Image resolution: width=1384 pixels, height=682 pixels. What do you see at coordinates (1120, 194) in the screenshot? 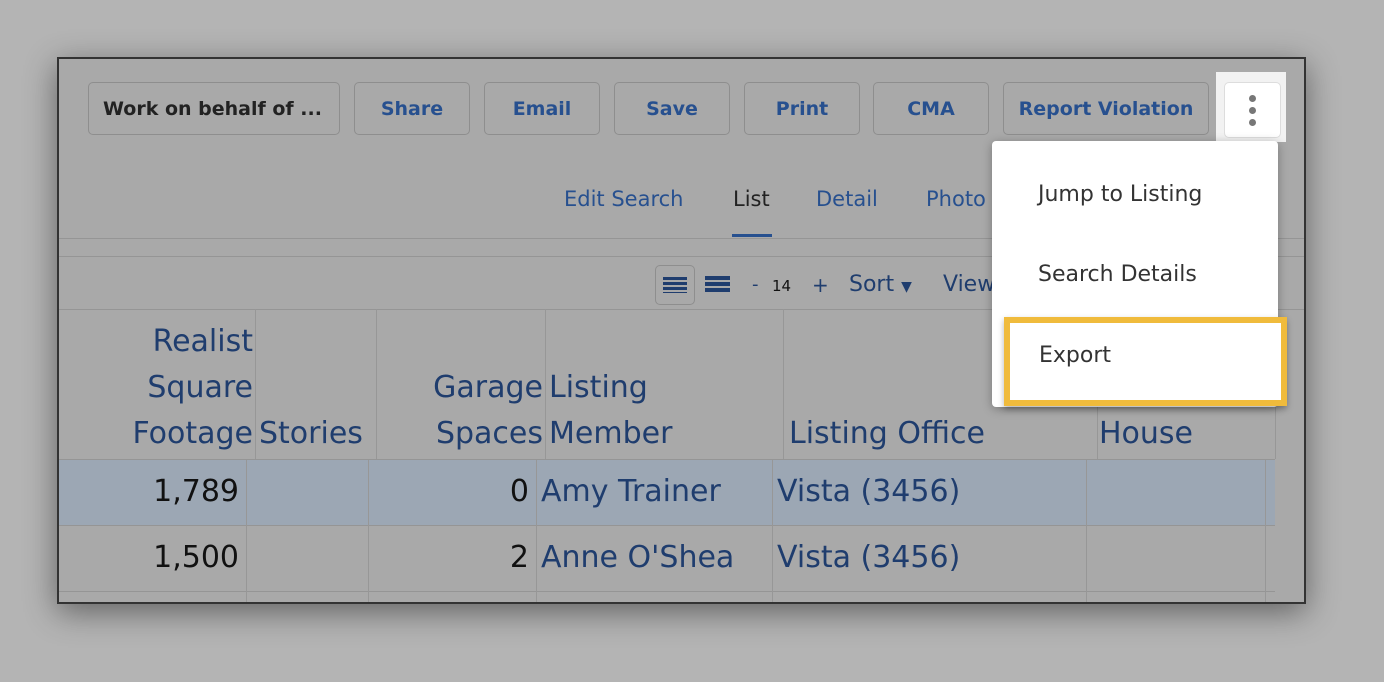
I see `menu-item-jump-to-listing: Jump to Listing` at bounding box center [1120, 194].